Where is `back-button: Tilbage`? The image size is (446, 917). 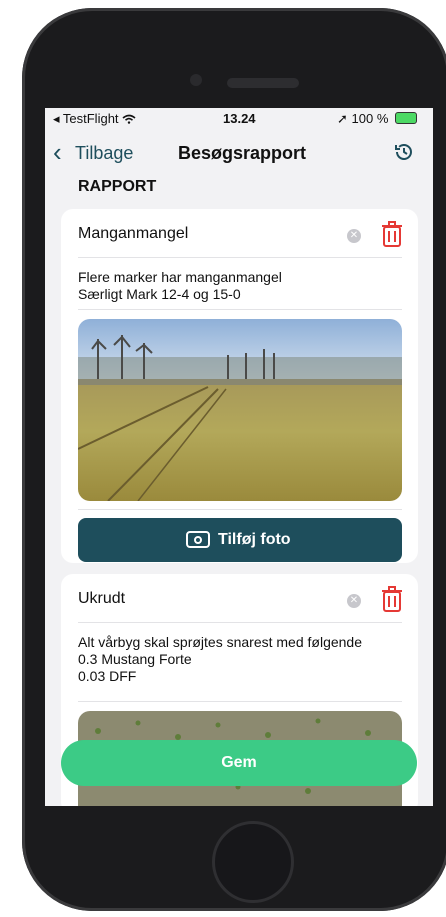
back-button: Tilbage is located at coordinates (104, 153).